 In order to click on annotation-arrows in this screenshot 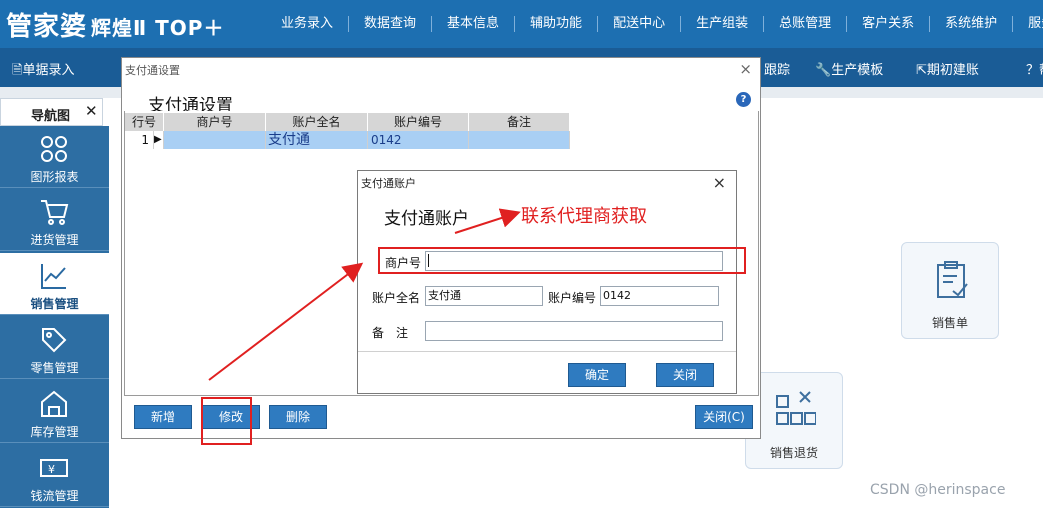, I will do `click(364, 294)`.